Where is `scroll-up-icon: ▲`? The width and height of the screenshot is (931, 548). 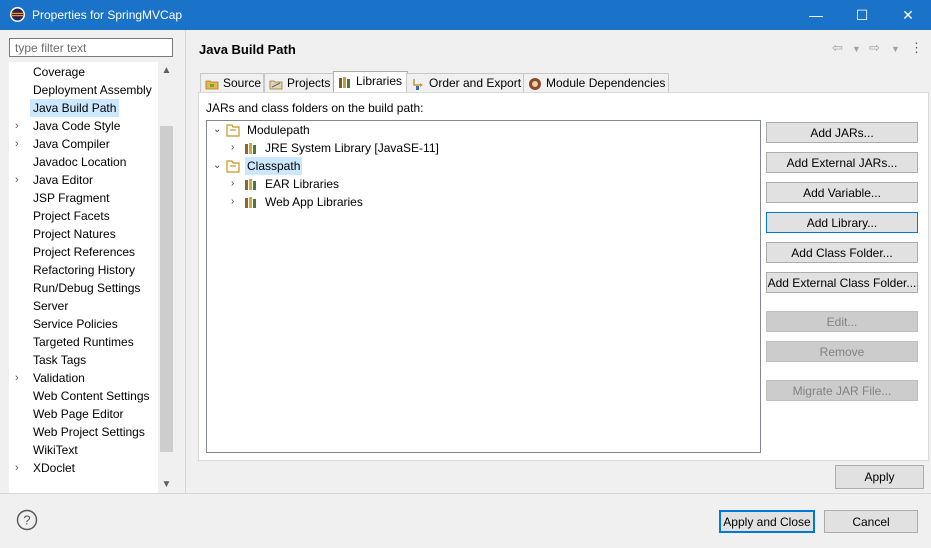
scroll-up-icon: ▲ is located at coordinates (166, 70).